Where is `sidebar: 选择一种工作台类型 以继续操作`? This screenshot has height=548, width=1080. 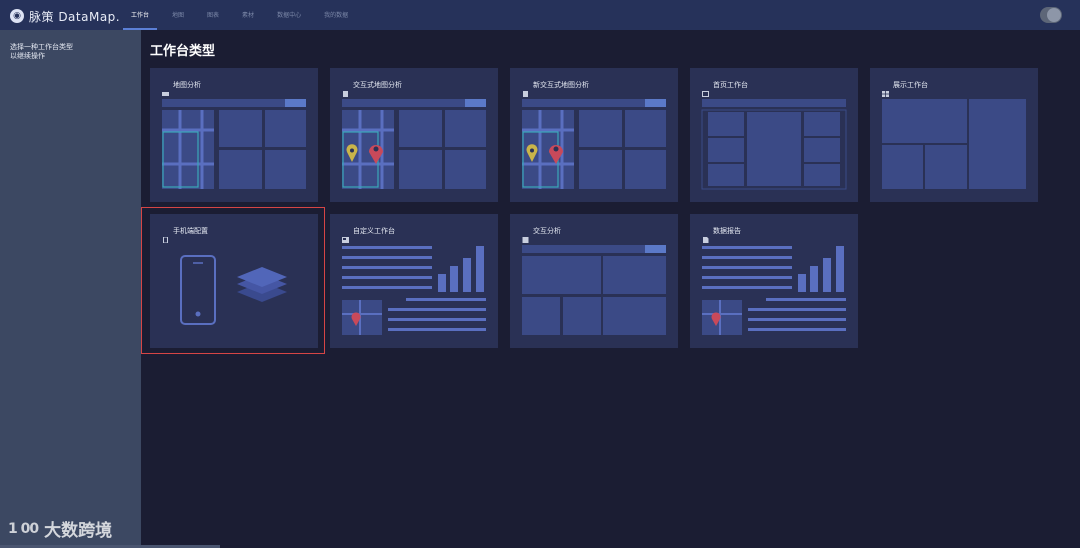 sidebar: 选择一种工作台类型 以继续操作 is located at coordinates (70, 289).